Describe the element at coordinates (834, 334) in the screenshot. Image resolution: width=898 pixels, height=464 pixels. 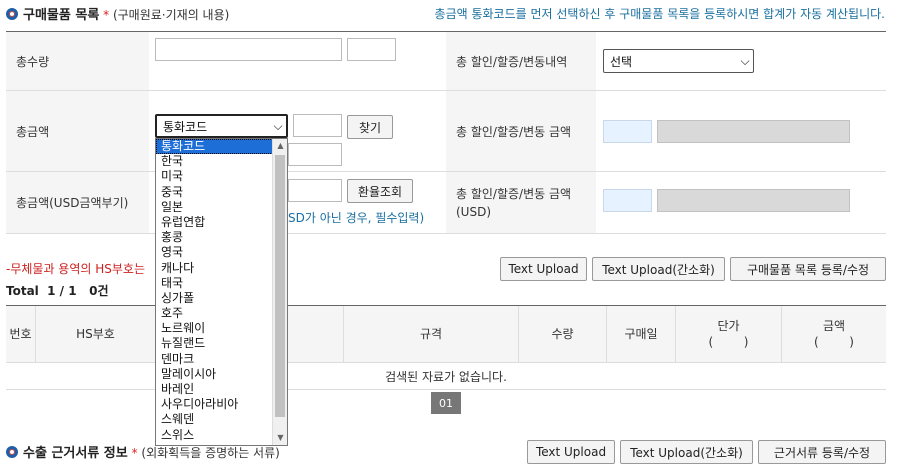
I see `col-header-amount: 금액 ( )` at that location.